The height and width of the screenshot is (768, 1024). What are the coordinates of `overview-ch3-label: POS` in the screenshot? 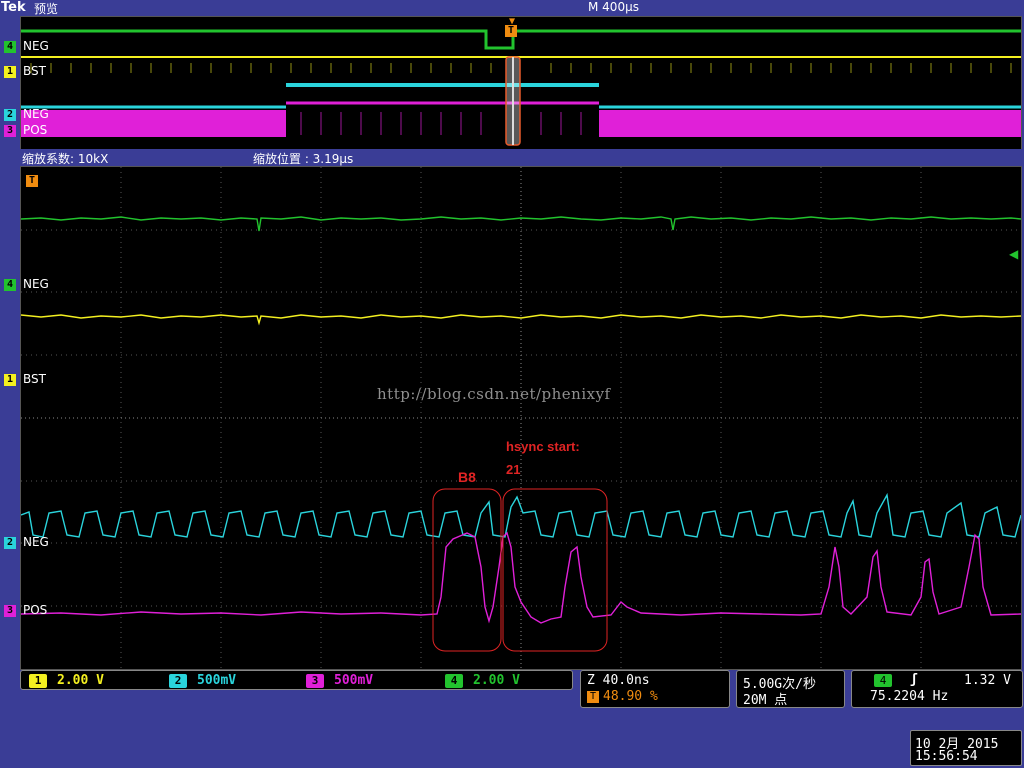 It's located at (35, 130).